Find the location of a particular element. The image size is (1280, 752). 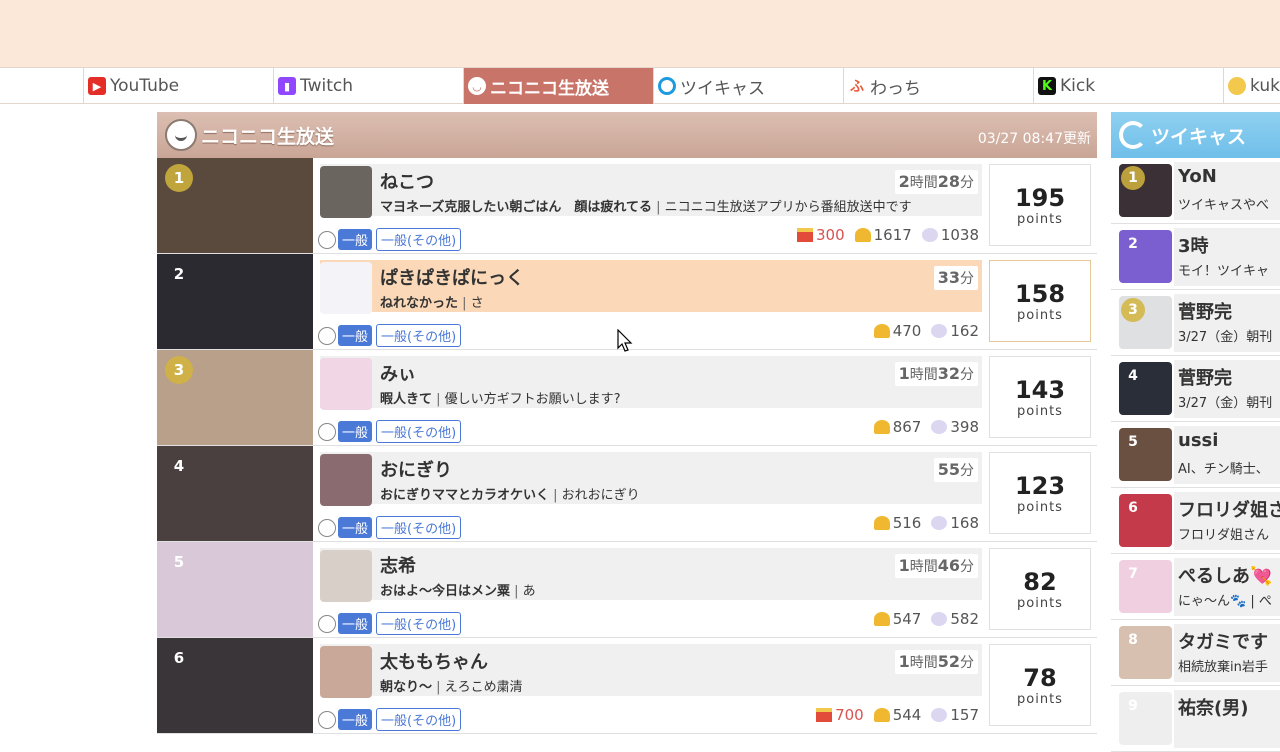

points-box: 143 points is located at coordinates (1040, 397).